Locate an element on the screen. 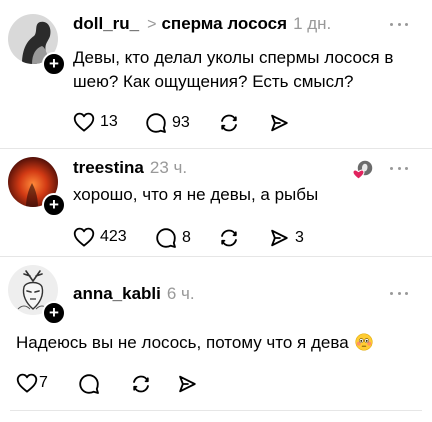 The height and width of the screenshot is (422, 432). comment-count: 8 is located at coordinates (186, 237).